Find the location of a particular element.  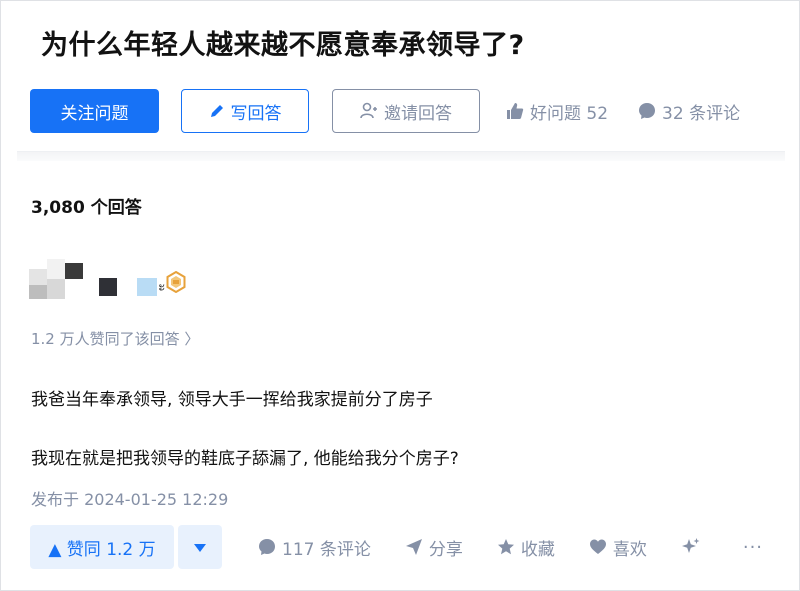

voters-summary-link: 1.2 万人赞同了该回答 〉 is located at coordinates (115, 338).